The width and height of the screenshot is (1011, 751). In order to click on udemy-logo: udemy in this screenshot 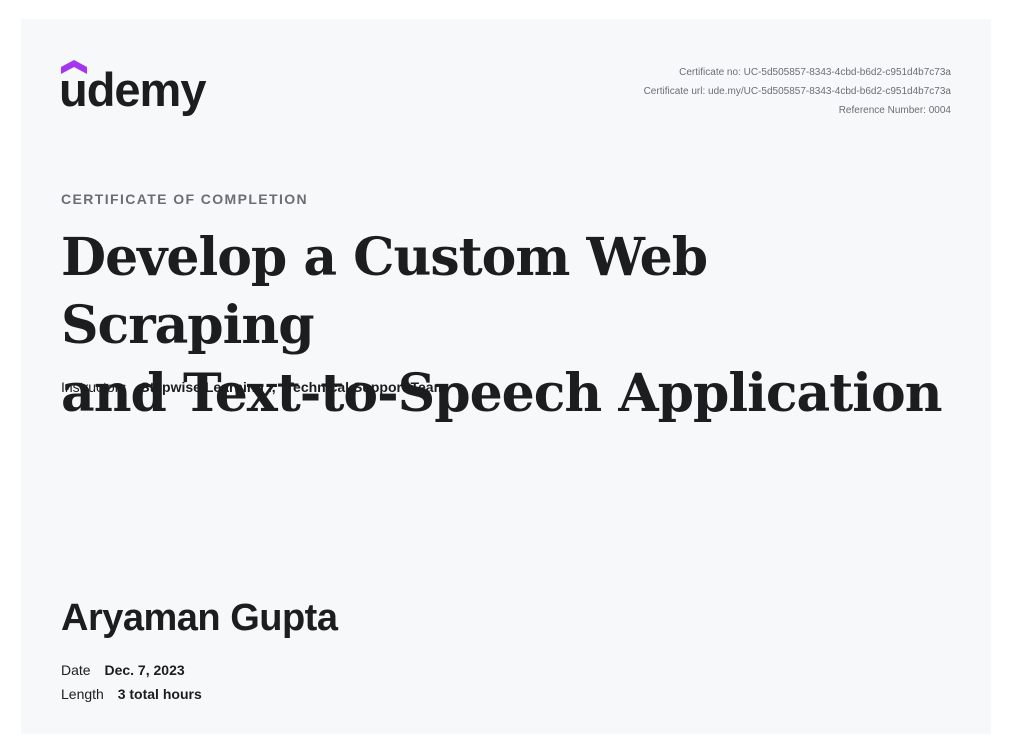, I will do `click(144, 90)`.